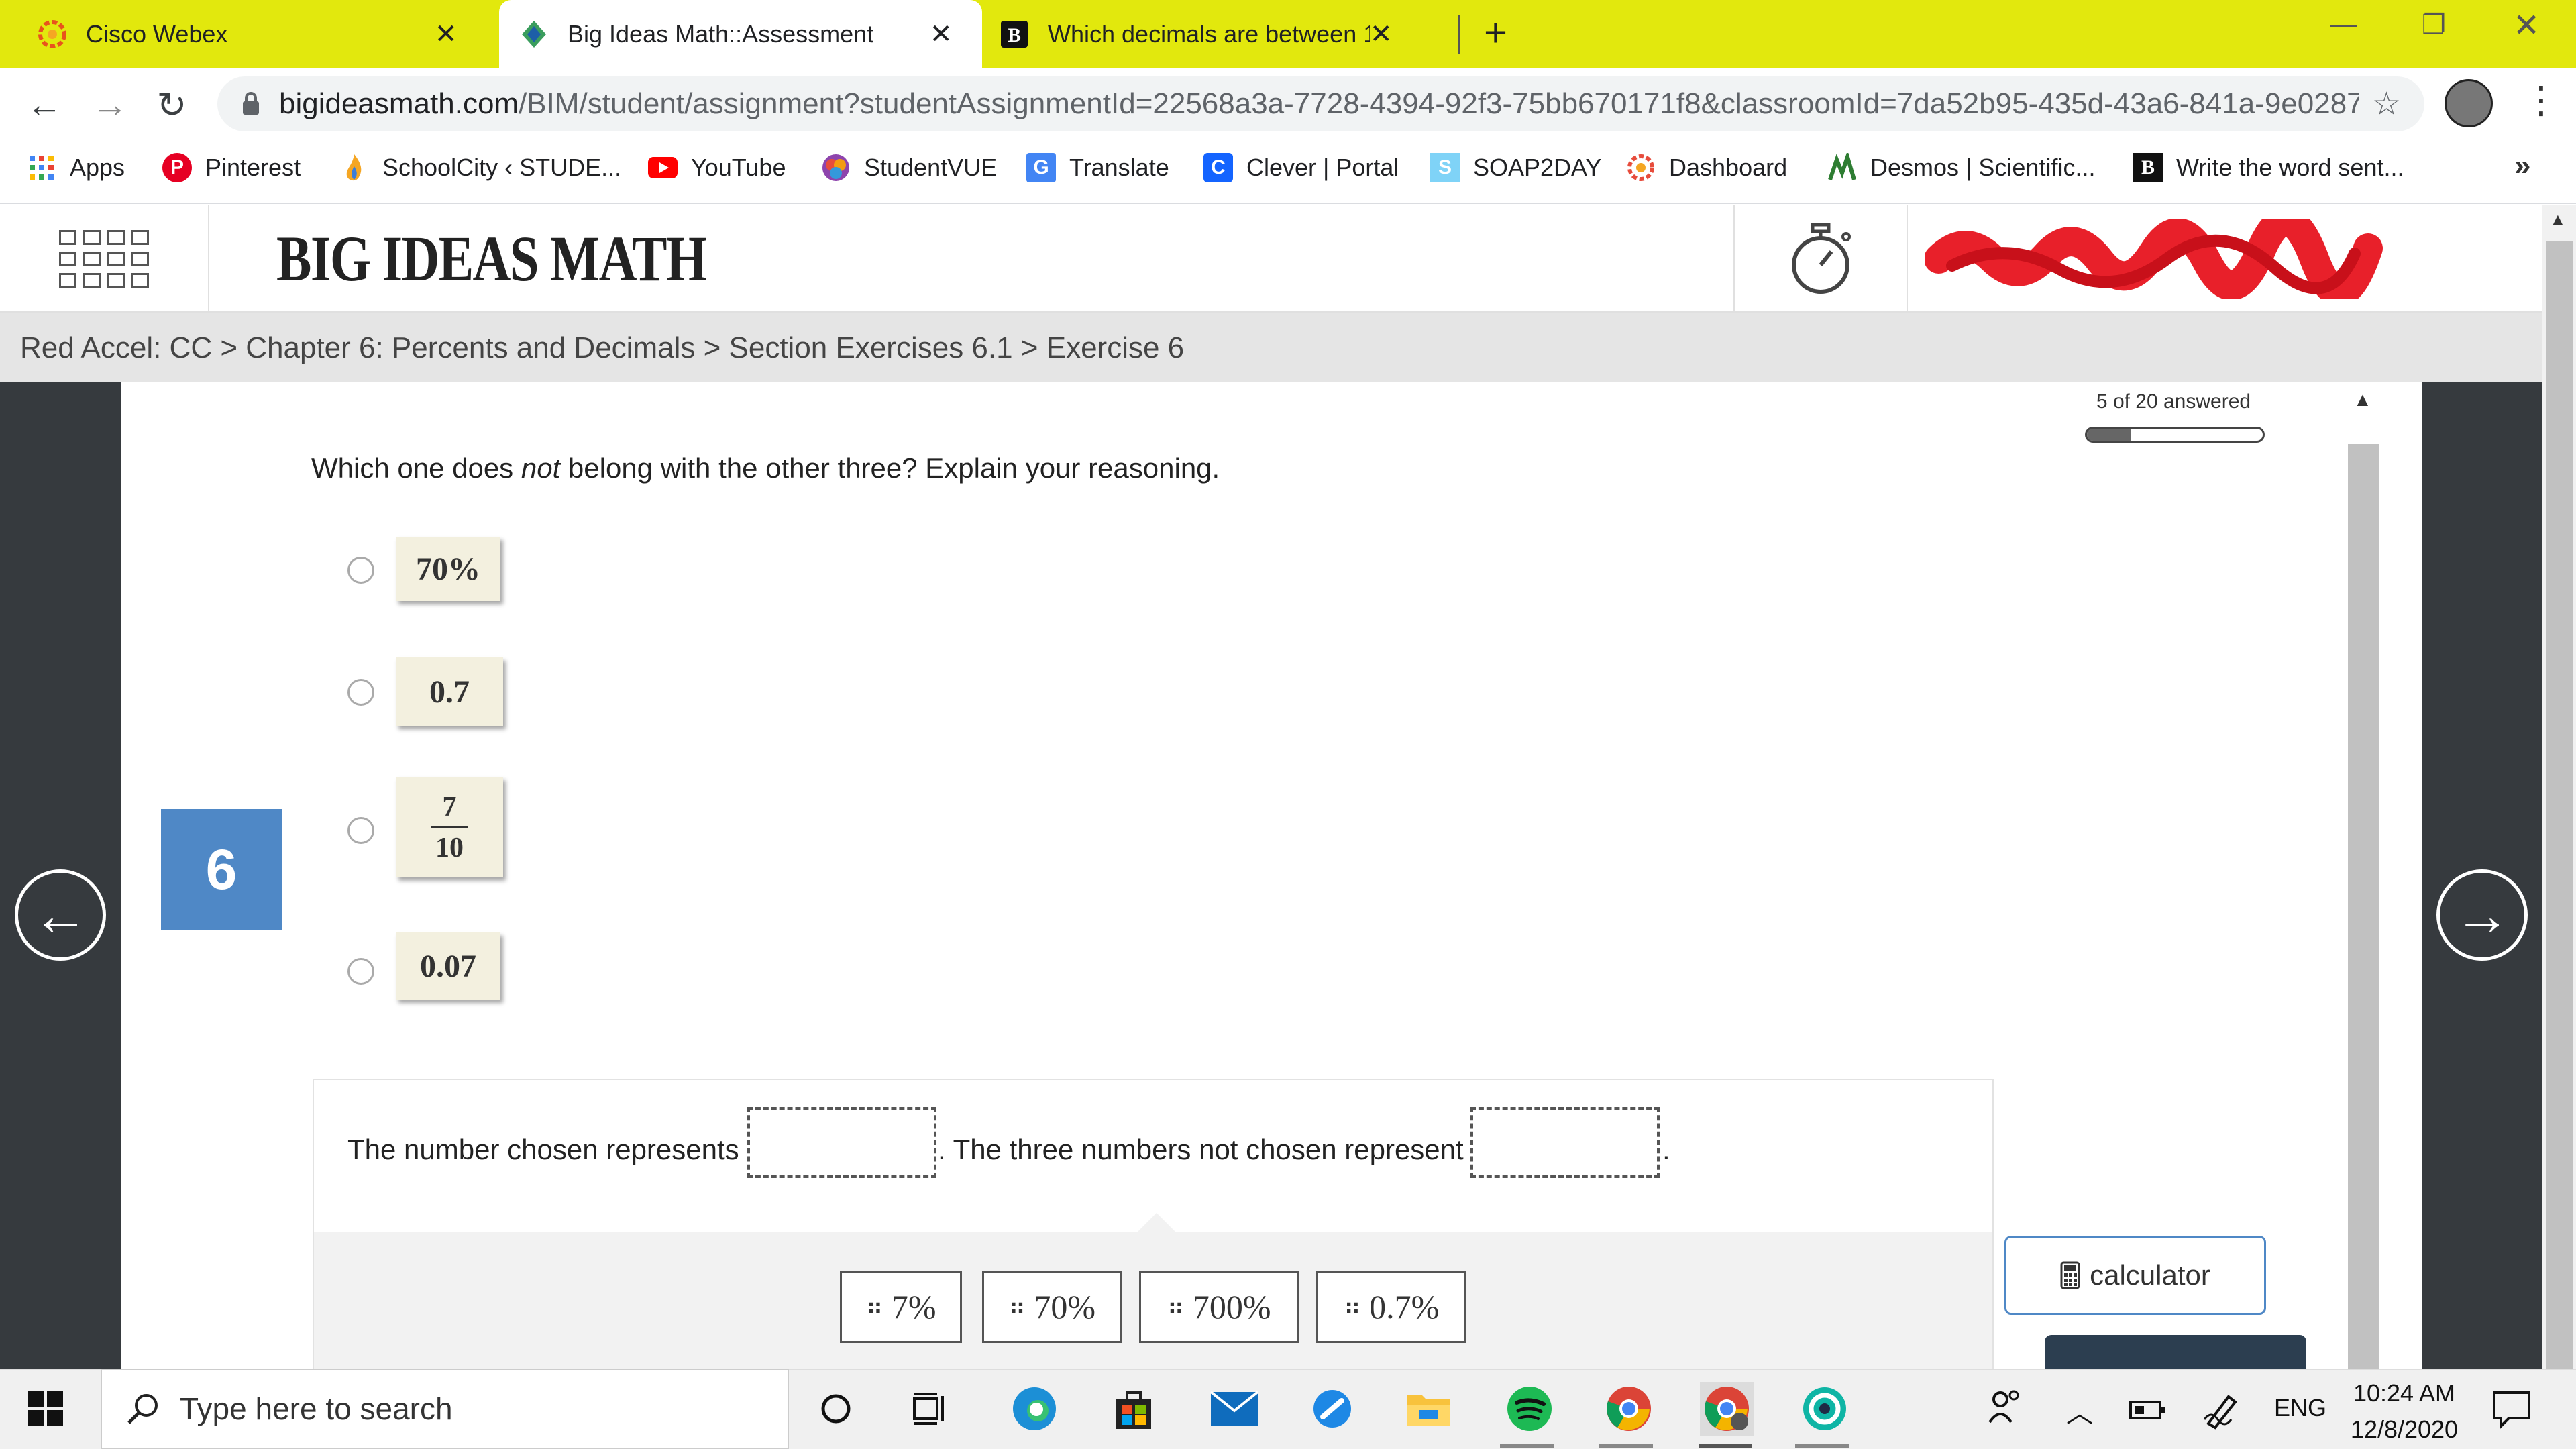  I want to click on previous-exercise-button: ←, so click(60, 915).